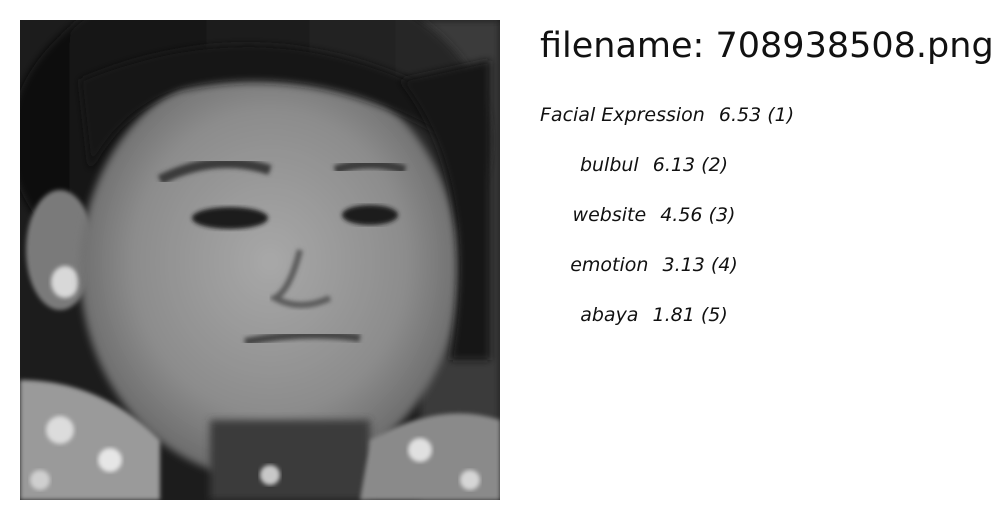  I want to click on prediction-item: website 4.56 (3), so click(654, 227).